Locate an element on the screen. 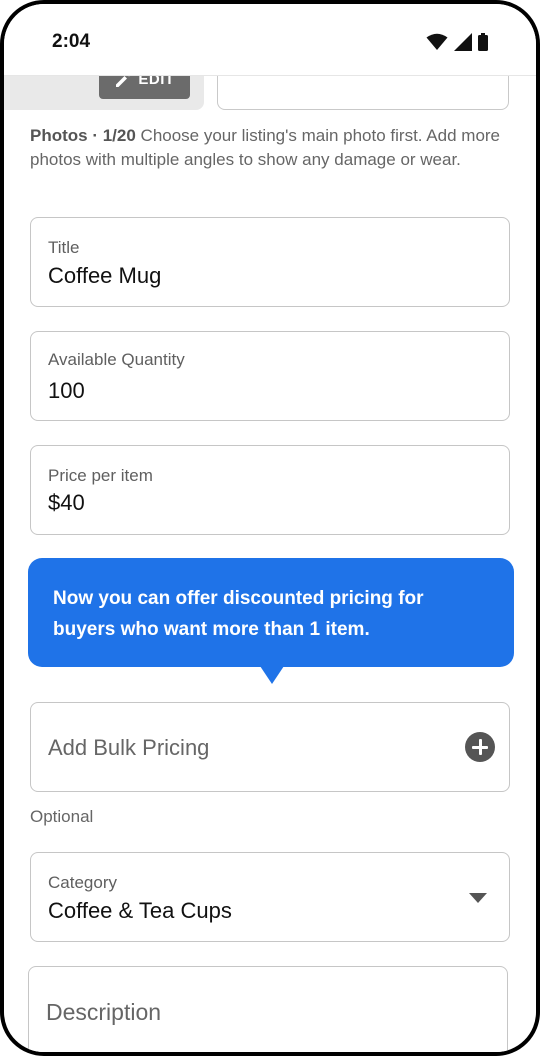 This screenshot has height=1056, width=540. description-placeholder: Description is located at coordinates (104, 1012).